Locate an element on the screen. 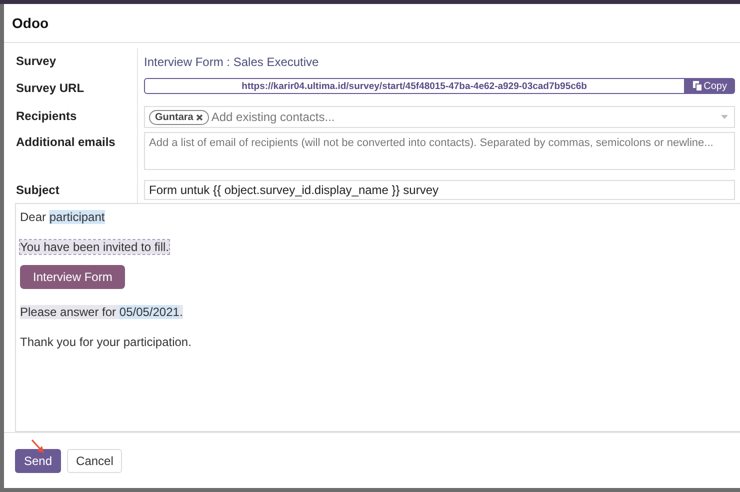 The width and height of the screenshot is (740, 492). field-label: Survey is located at coordinates (71, 61).